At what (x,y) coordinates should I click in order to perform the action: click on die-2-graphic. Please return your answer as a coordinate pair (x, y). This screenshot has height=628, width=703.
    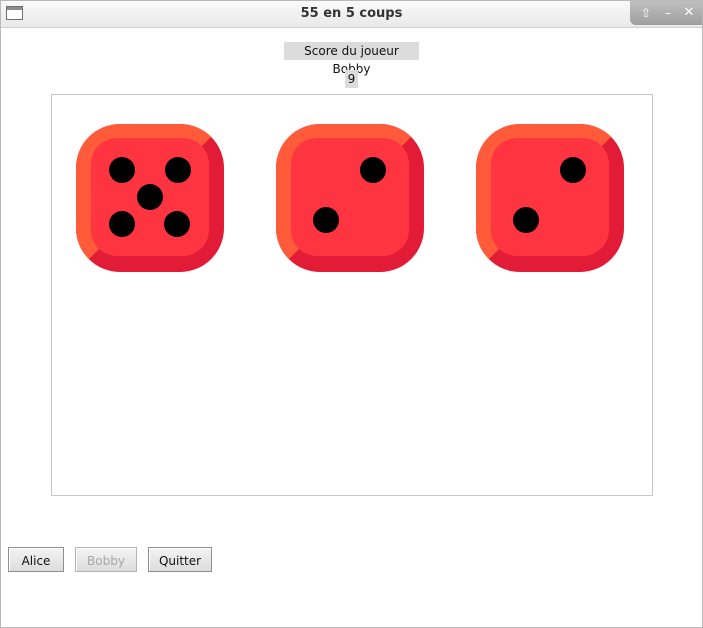
    Looking at the image, I should click on (350, 198).